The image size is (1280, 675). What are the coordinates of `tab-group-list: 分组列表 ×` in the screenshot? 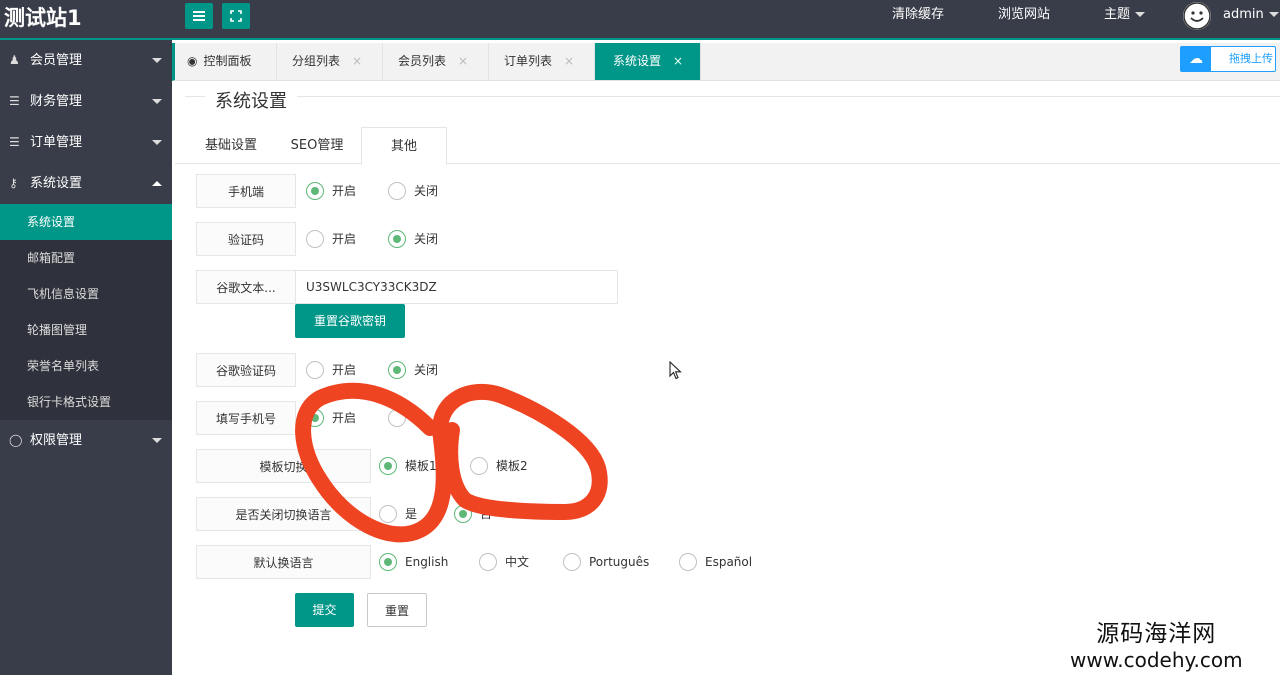 It's located at (330, 61).